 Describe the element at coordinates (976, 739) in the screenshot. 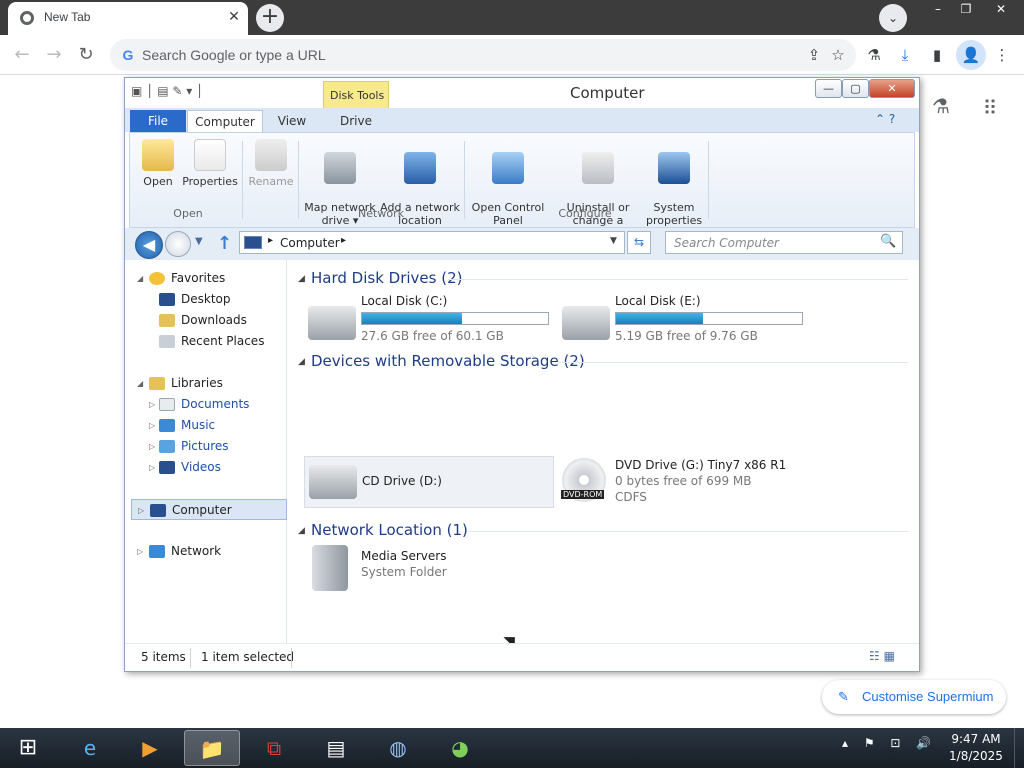

I see `clock-time: 9:47 AM` at that location.